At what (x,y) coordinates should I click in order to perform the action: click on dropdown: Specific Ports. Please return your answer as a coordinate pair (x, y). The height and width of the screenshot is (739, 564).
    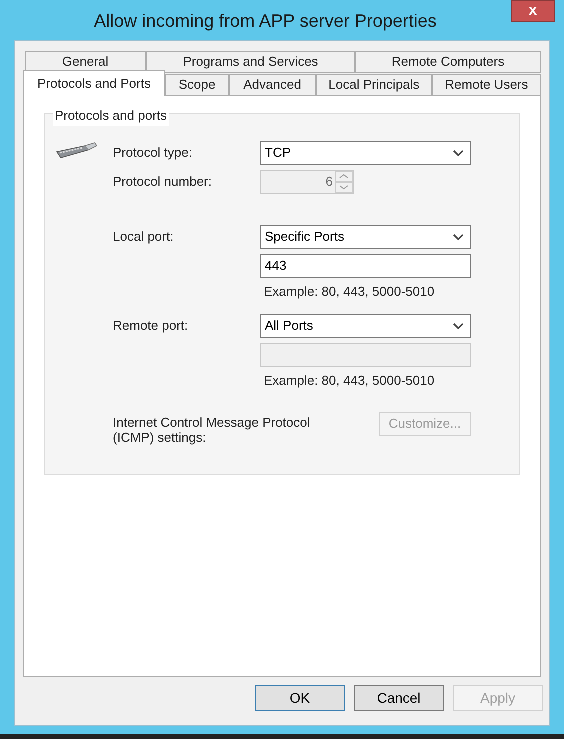
    Looking at the image, I should click on (365, 237).